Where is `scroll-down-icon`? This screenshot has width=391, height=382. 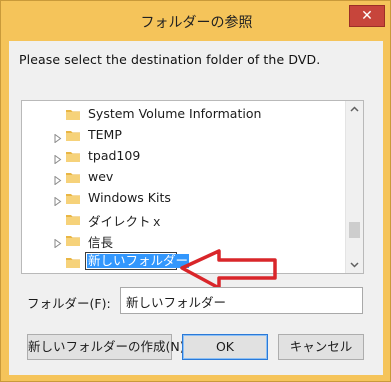 scroll-down-icon is located at coordinates (354, 264).